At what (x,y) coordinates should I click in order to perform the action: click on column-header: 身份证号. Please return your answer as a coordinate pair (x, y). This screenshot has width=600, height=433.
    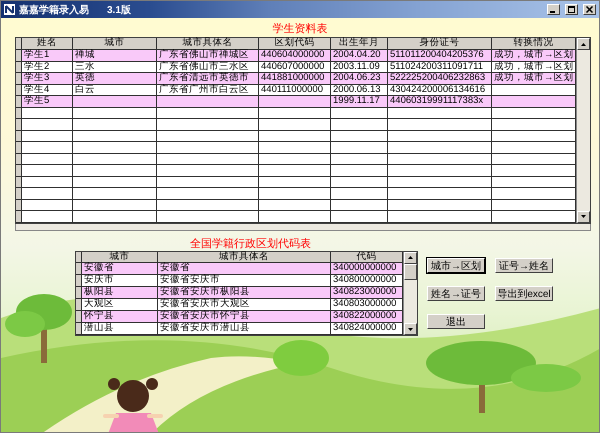
    Looking at the image, I should click on (440, 43).